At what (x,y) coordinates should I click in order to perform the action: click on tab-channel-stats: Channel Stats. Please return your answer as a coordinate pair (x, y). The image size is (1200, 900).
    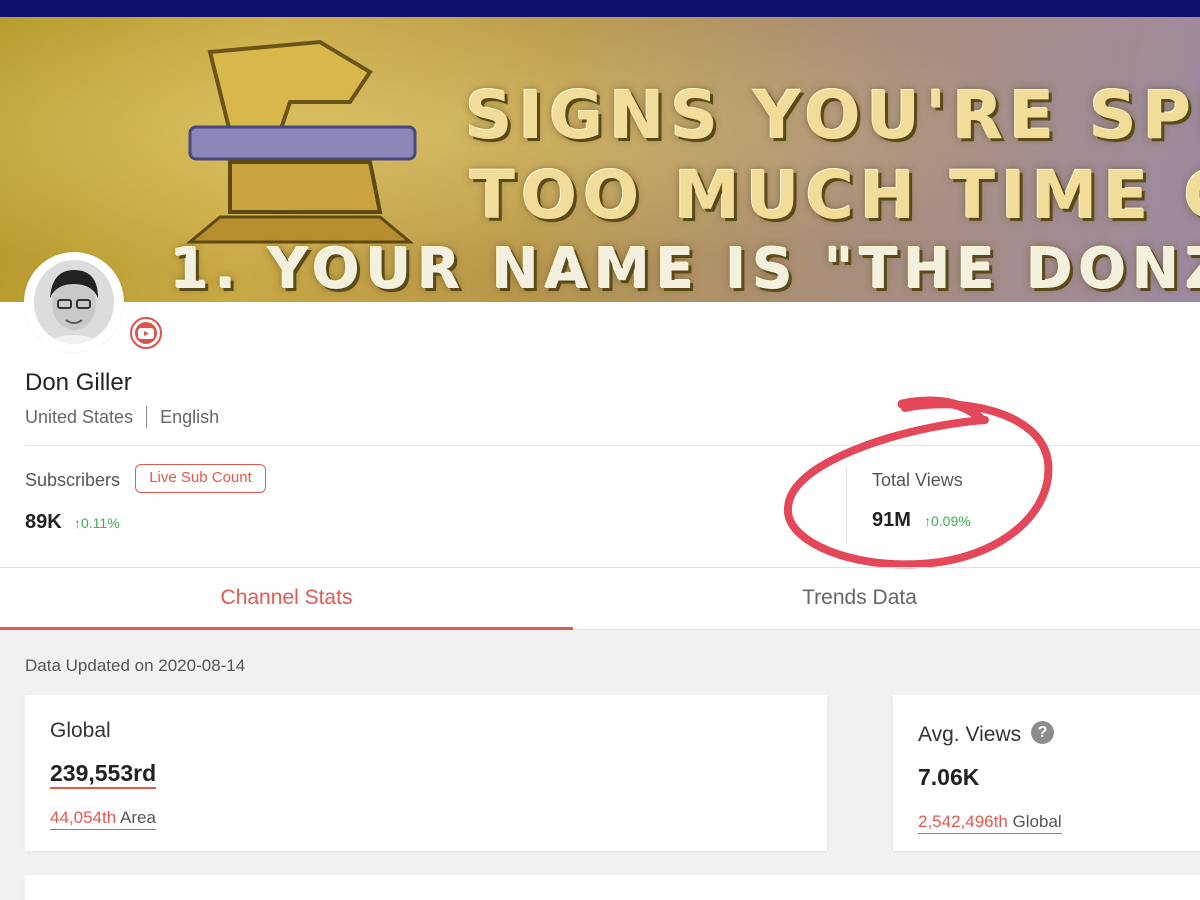
    Looking at the image, I should click on (286, 599).